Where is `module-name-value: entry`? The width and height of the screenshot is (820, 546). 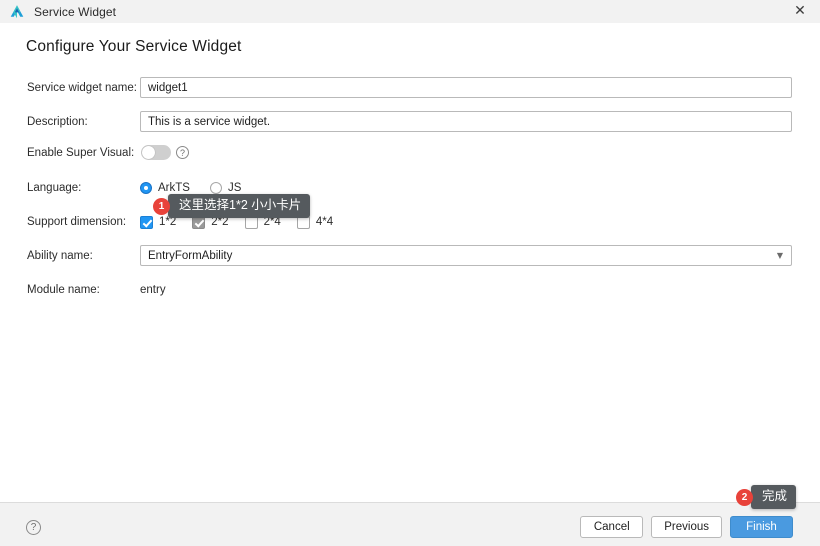
module-name-value: entry is located at coordinates (153, 290).